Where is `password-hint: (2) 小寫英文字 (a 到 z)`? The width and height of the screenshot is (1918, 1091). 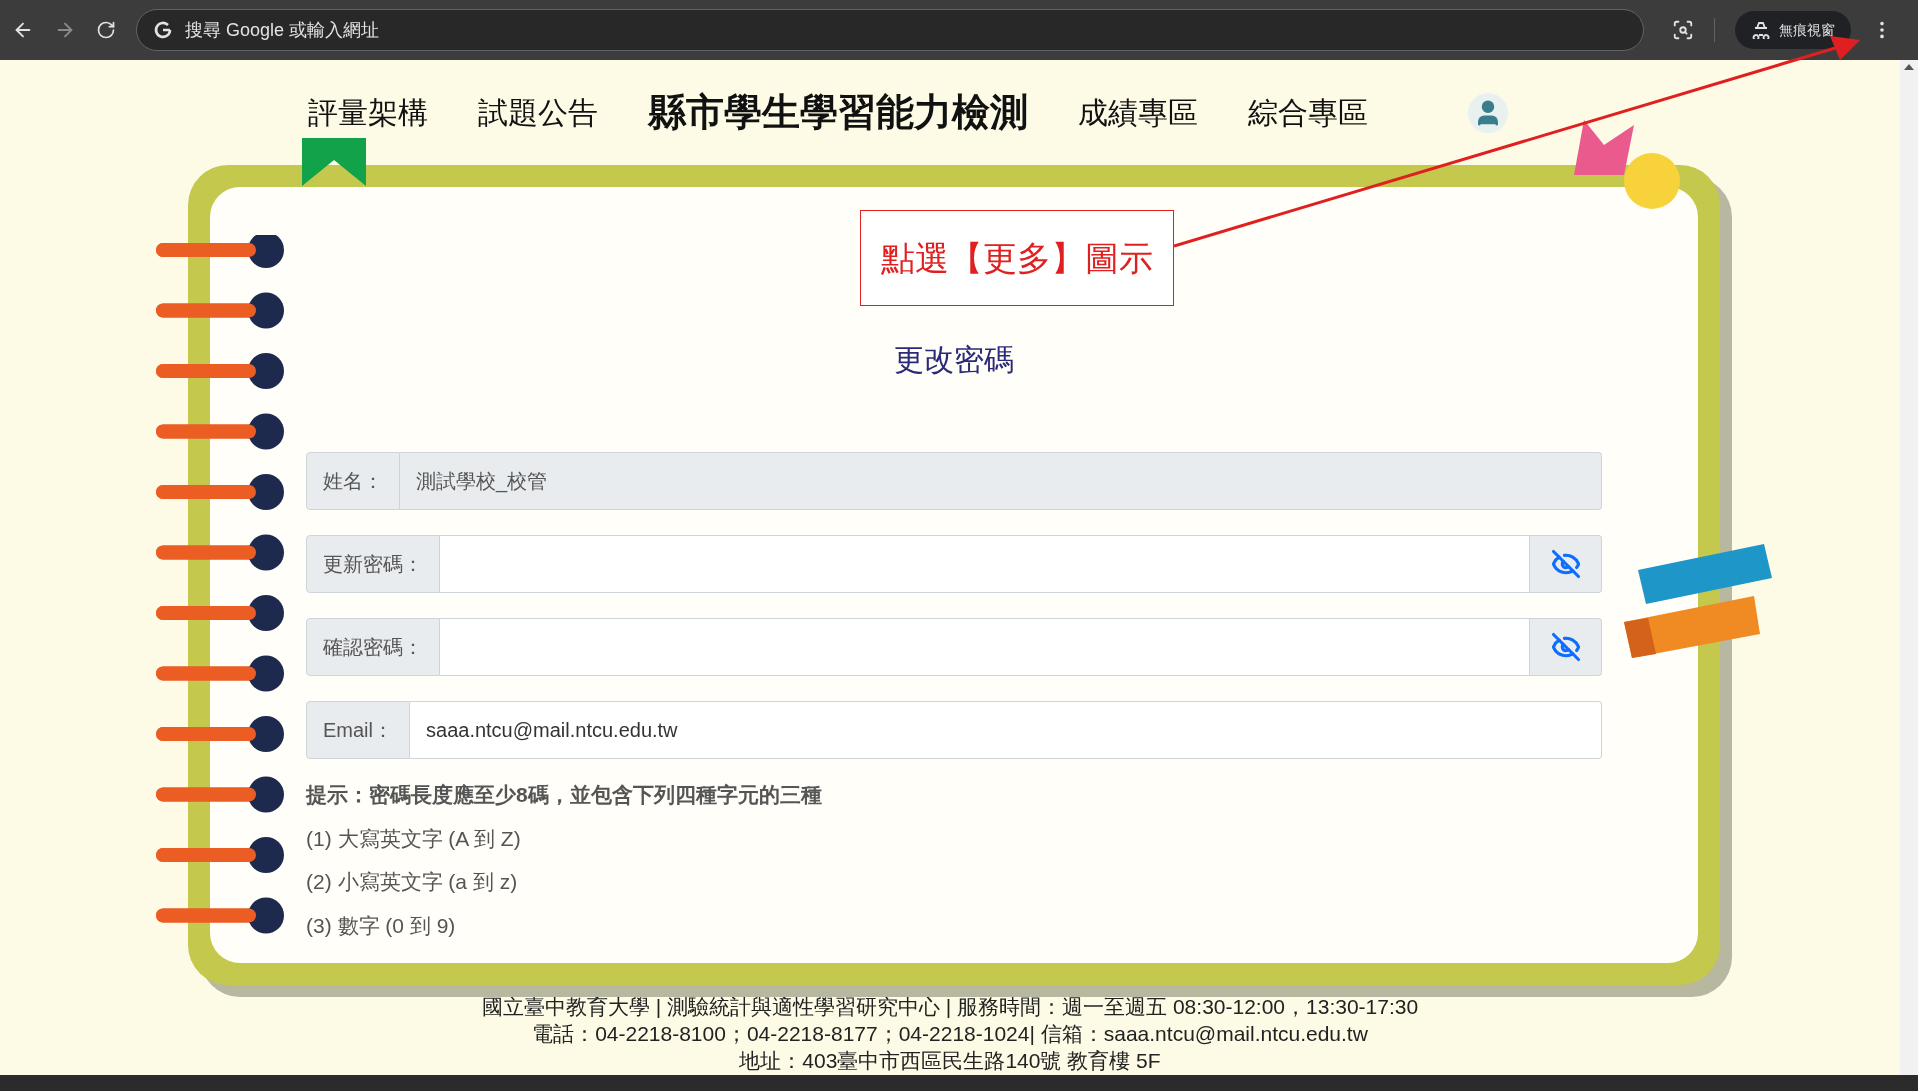 password-hint: (2) 小寫英文字 (a 到 z) is located at coordinates (412, 882).